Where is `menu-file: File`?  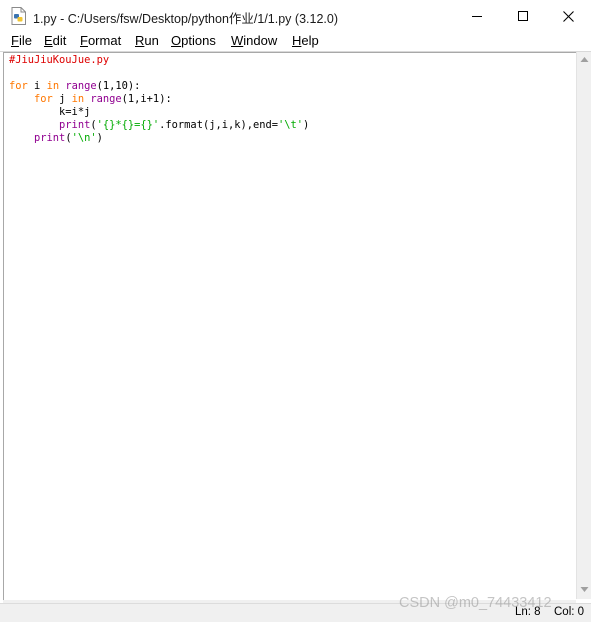 menu-file: File is located at coordinates (21, 40).